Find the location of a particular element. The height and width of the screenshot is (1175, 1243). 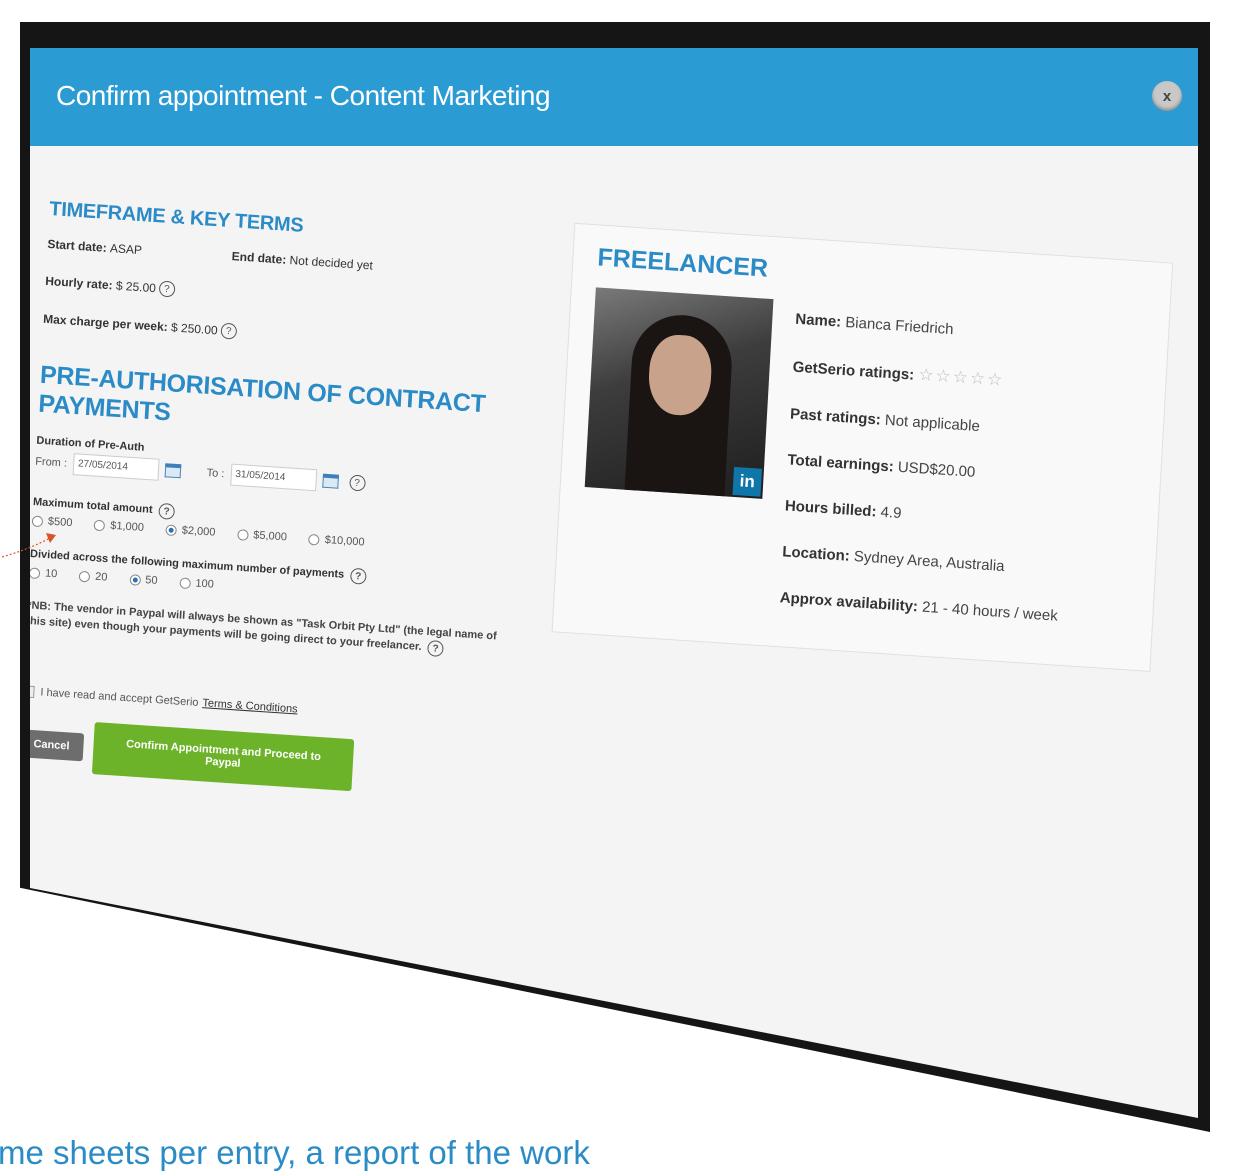

from-label: From : is located at coordinates (51, 462).